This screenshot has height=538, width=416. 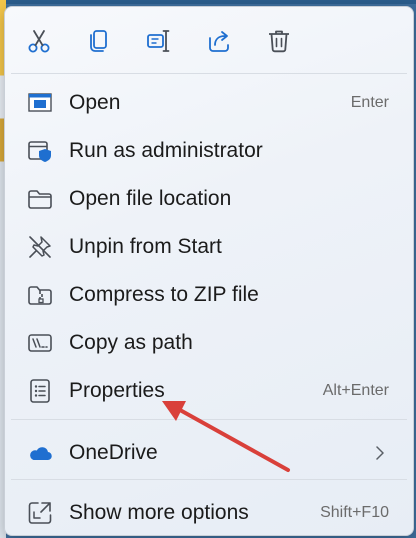 I want to click on menu-separator, so click(x=209, y=419).